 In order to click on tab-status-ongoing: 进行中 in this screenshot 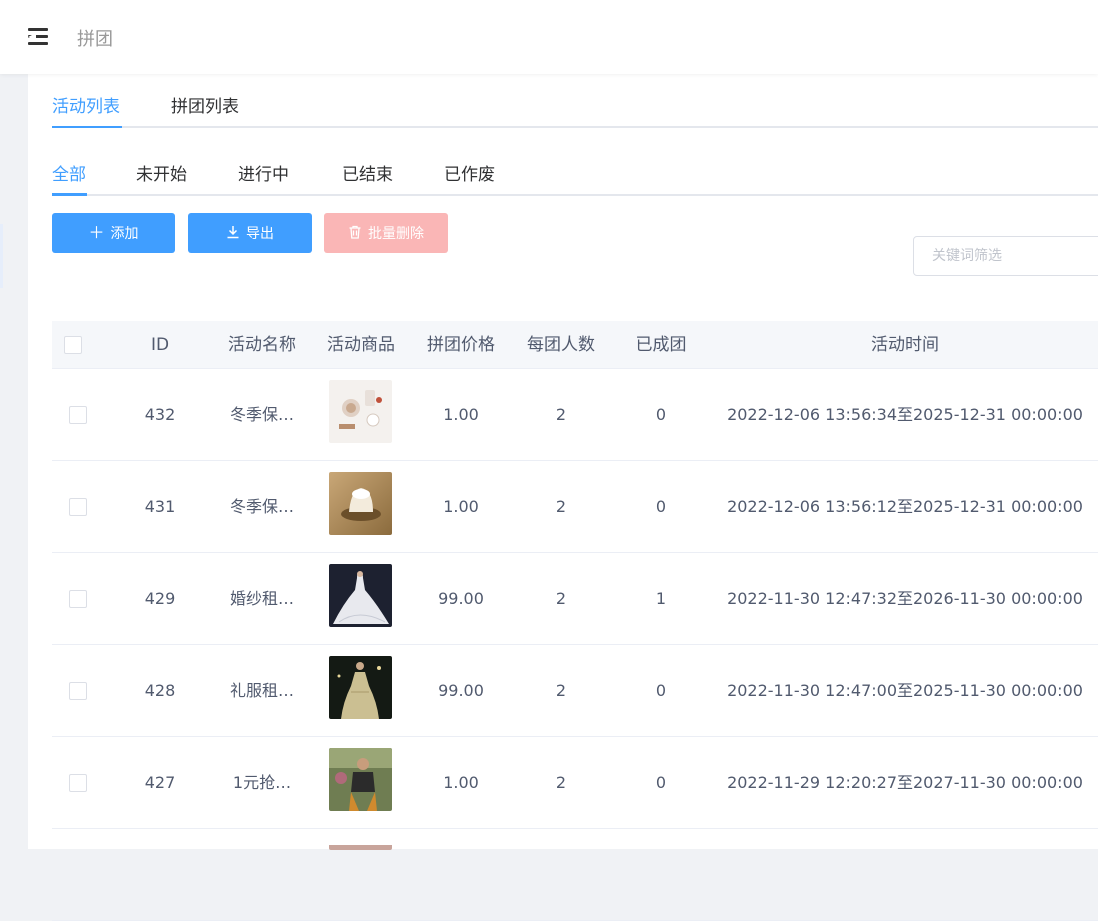, I will do `click(263, 172)`.